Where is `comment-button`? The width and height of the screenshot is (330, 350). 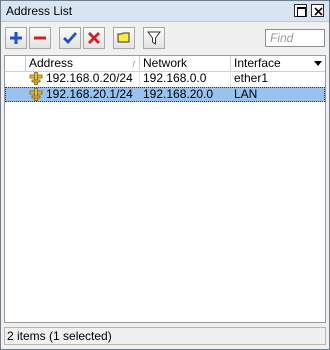 comment-button is located at coordinates (124, 38).